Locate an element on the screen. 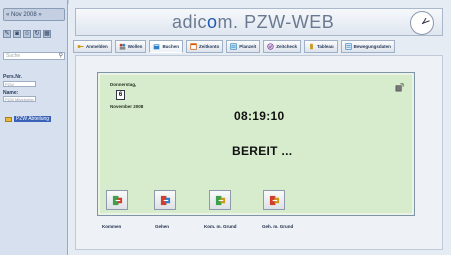  grid-icon: ▦ is located at coordinates (47, 34).